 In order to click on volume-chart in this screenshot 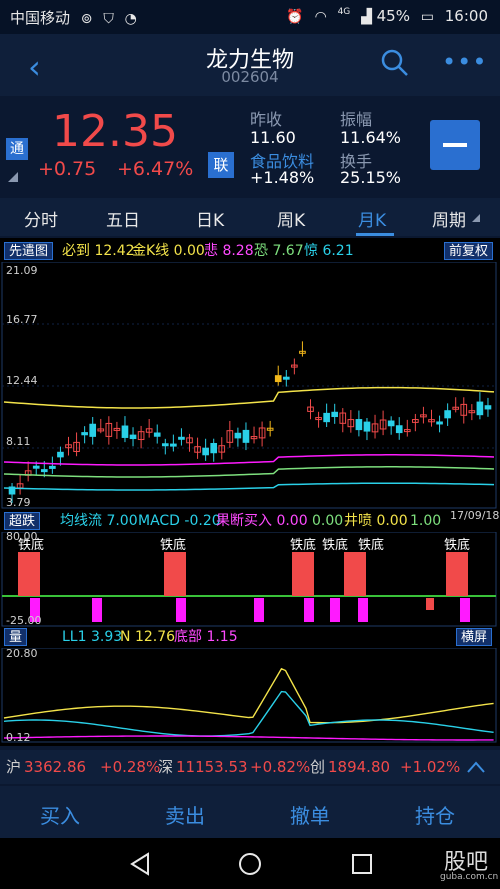, I will do `click(250, 696)`.